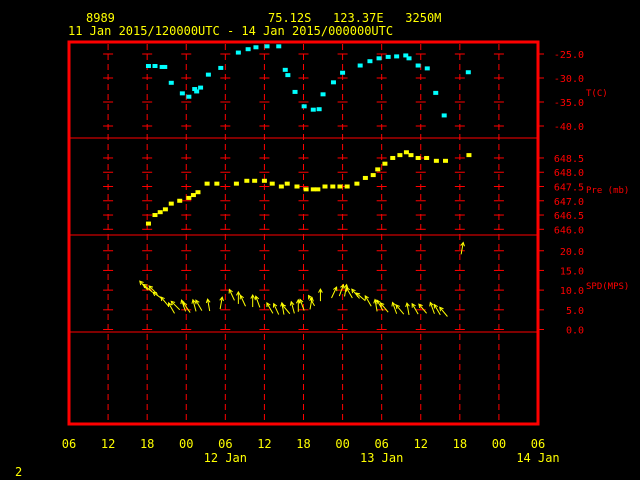  I want to click on y-tick-label: -35.0, so click(569, 103).